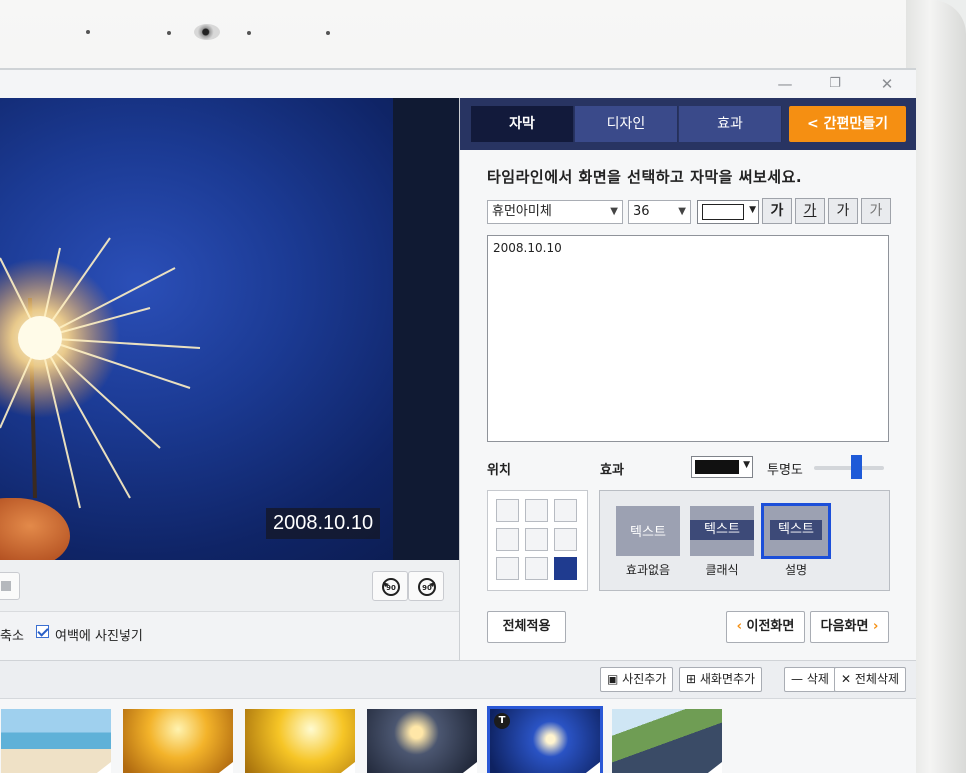  What do you see at coordinates (812, 124) in the screenshot?
I see `chevron-left-icon: <` at bounding box center [812, 124].